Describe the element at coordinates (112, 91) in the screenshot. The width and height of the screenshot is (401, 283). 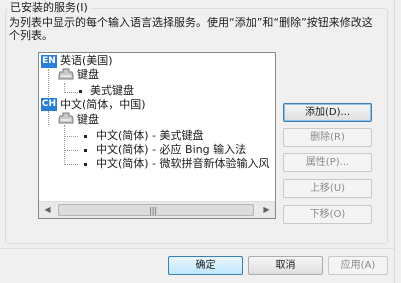
I see `tree-item-keyboard-layout: 美式键盘` at that location.